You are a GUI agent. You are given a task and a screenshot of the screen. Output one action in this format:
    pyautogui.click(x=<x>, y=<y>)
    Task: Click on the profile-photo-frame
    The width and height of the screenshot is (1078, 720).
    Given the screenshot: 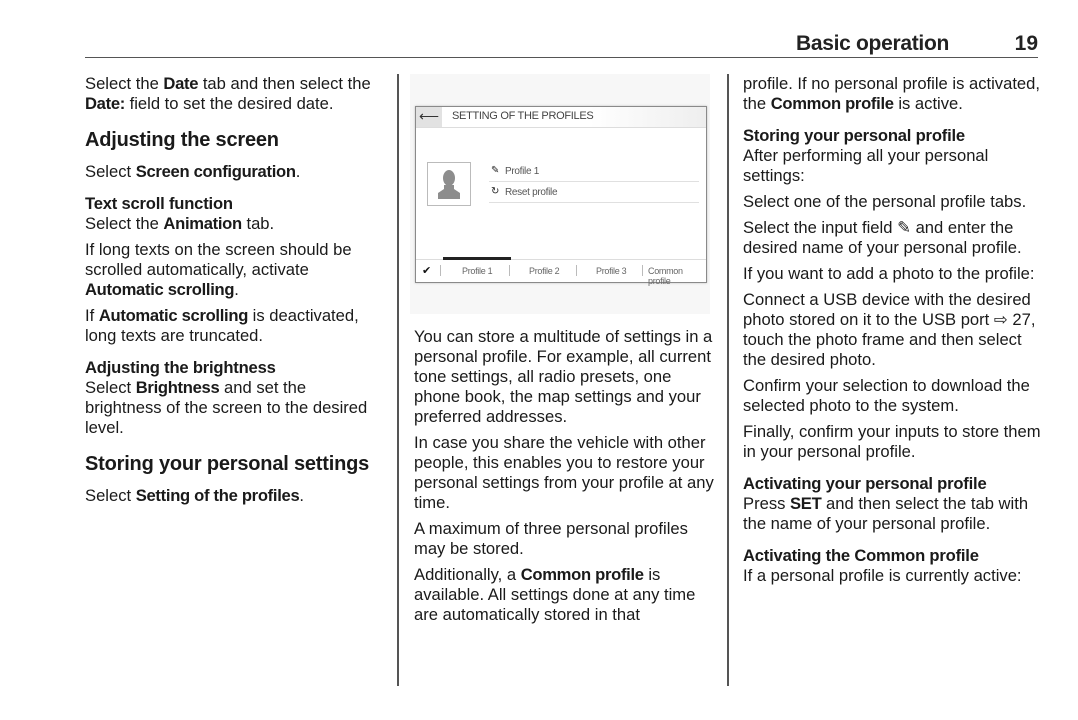 What is the action you would take?
    pyautogui.click(x=449, y=184)
    